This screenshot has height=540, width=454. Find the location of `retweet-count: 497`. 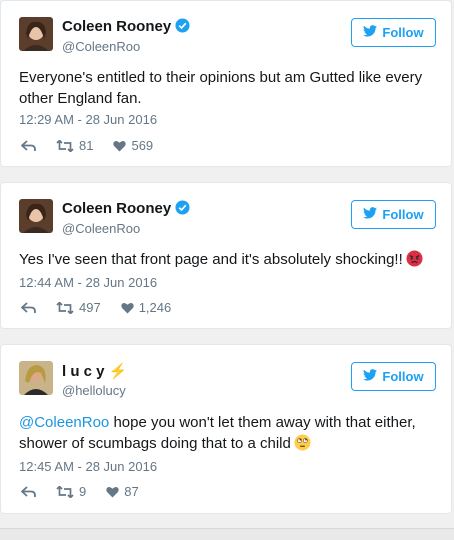

retweet-count: 497 is located at coordinates (90, 307).